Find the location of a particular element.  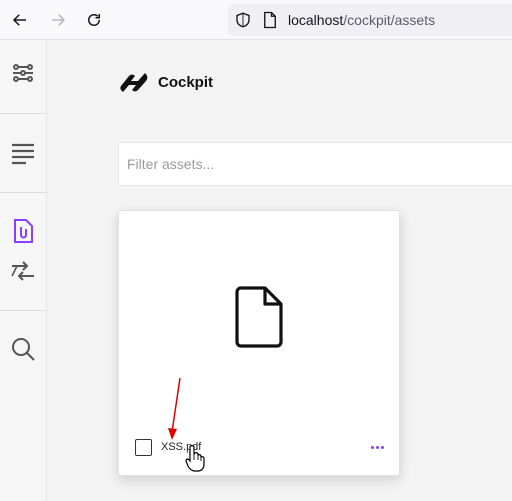

url-text: localhost/cockpit/assets is located at coordinates (361, 20).